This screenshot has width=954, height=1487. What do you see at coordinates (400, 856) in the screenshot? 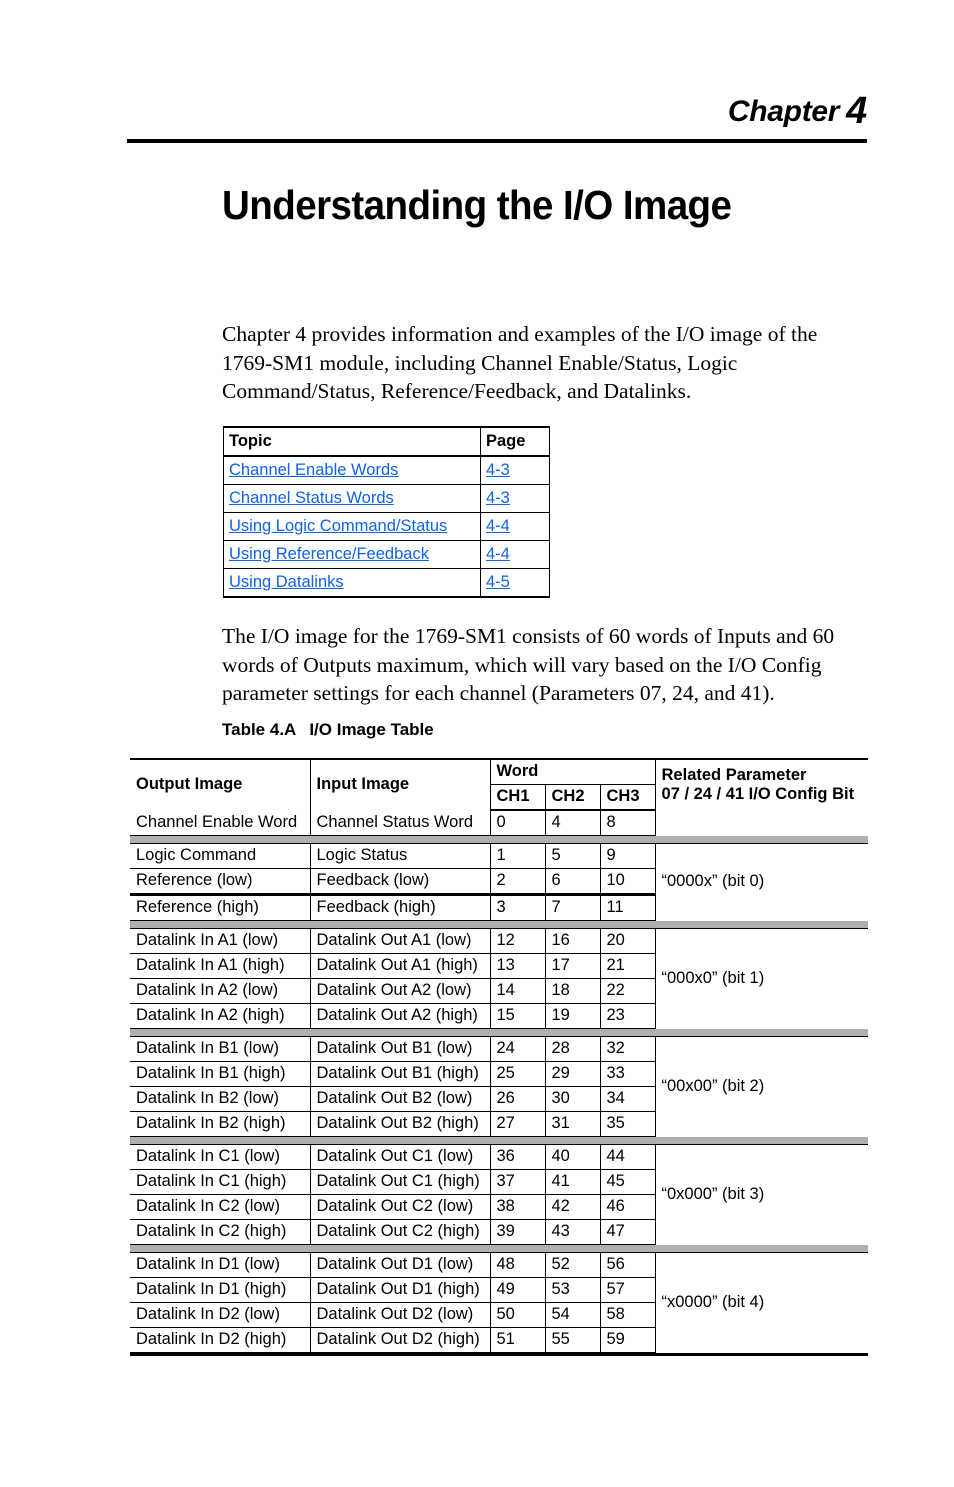
I see `cell-input-image: Logic Status` at bounding box center [400, 856].